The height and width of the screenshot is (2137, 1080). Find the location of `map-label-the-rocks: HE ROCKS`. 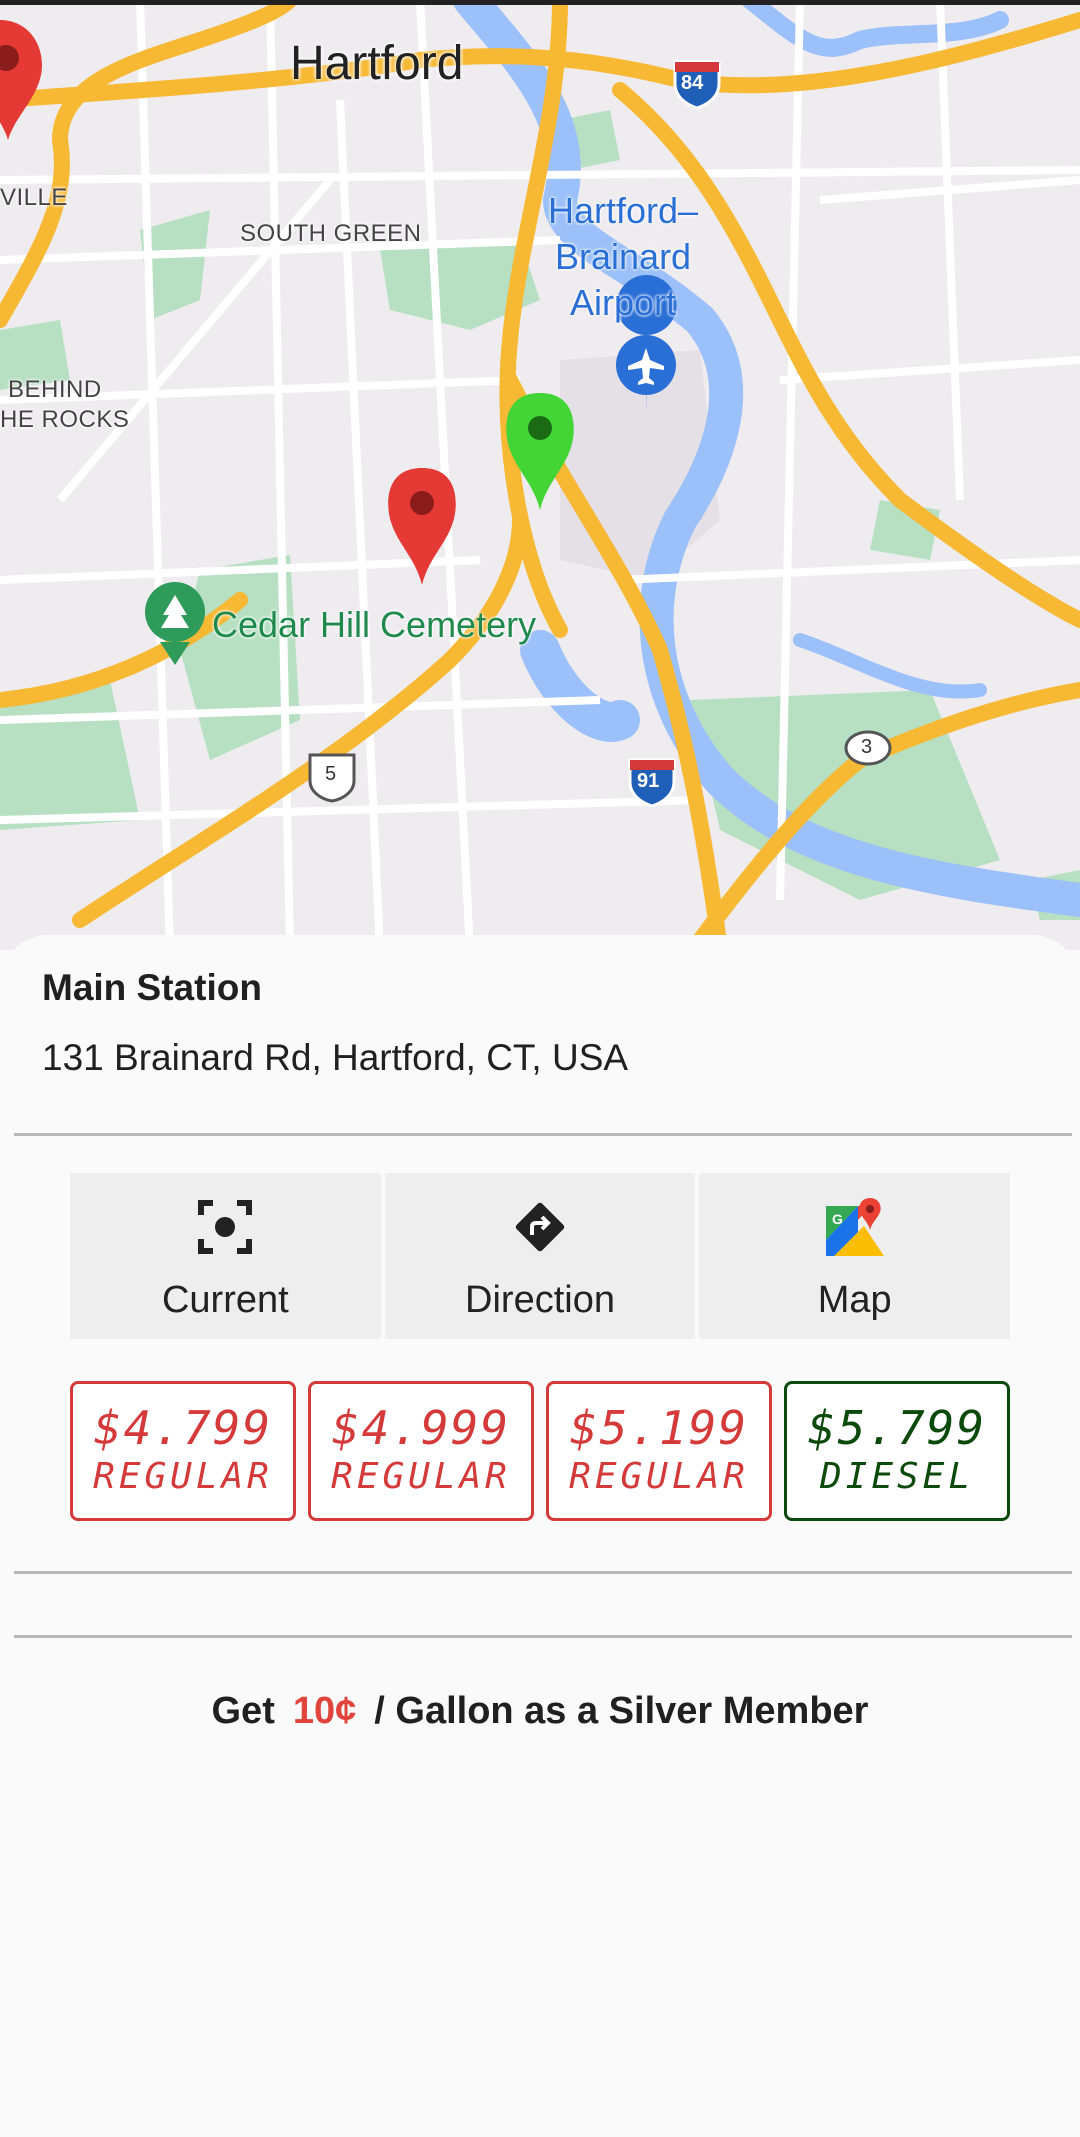

map-label-the-rocks: HE ROCKS is located at coordinates (65, 419).